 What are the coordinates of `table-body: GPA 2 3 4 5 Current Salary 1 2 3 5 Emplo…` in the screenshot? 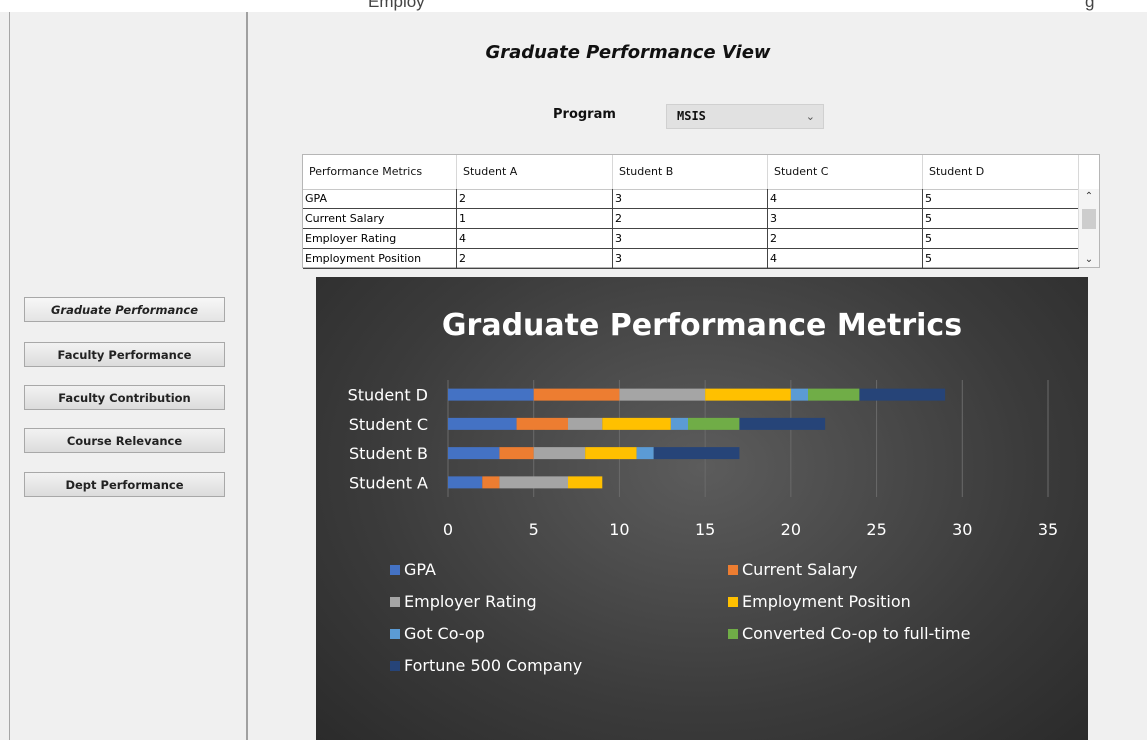 It's located at (691, 229).